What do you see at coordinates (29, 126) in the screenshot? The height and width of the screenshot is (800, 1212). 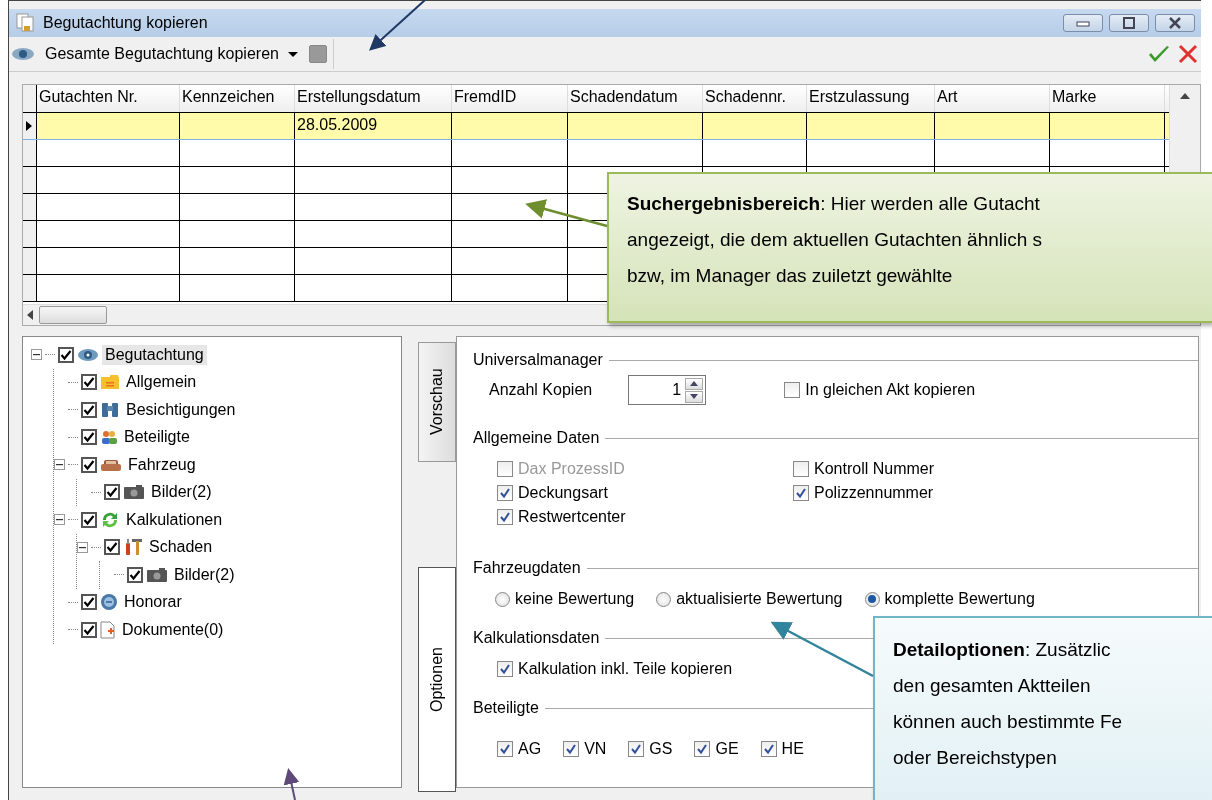 I see `row-pointer-icon` at bounding box center [29, 126].